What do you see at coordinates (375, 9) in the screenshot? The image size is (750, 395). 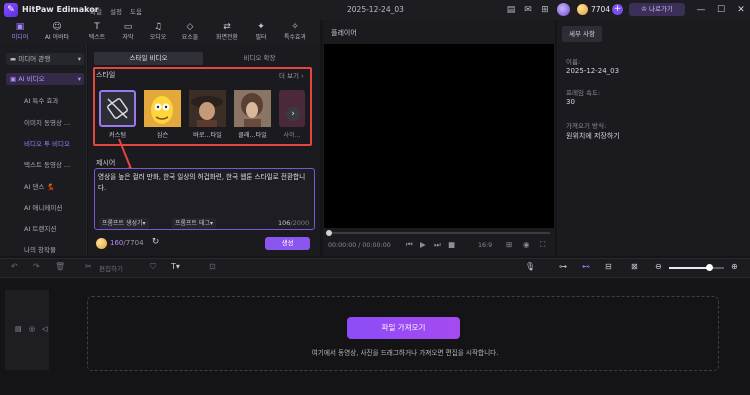 I see `project-title: 2025-12-24_03` at bounding box center [375, 9].